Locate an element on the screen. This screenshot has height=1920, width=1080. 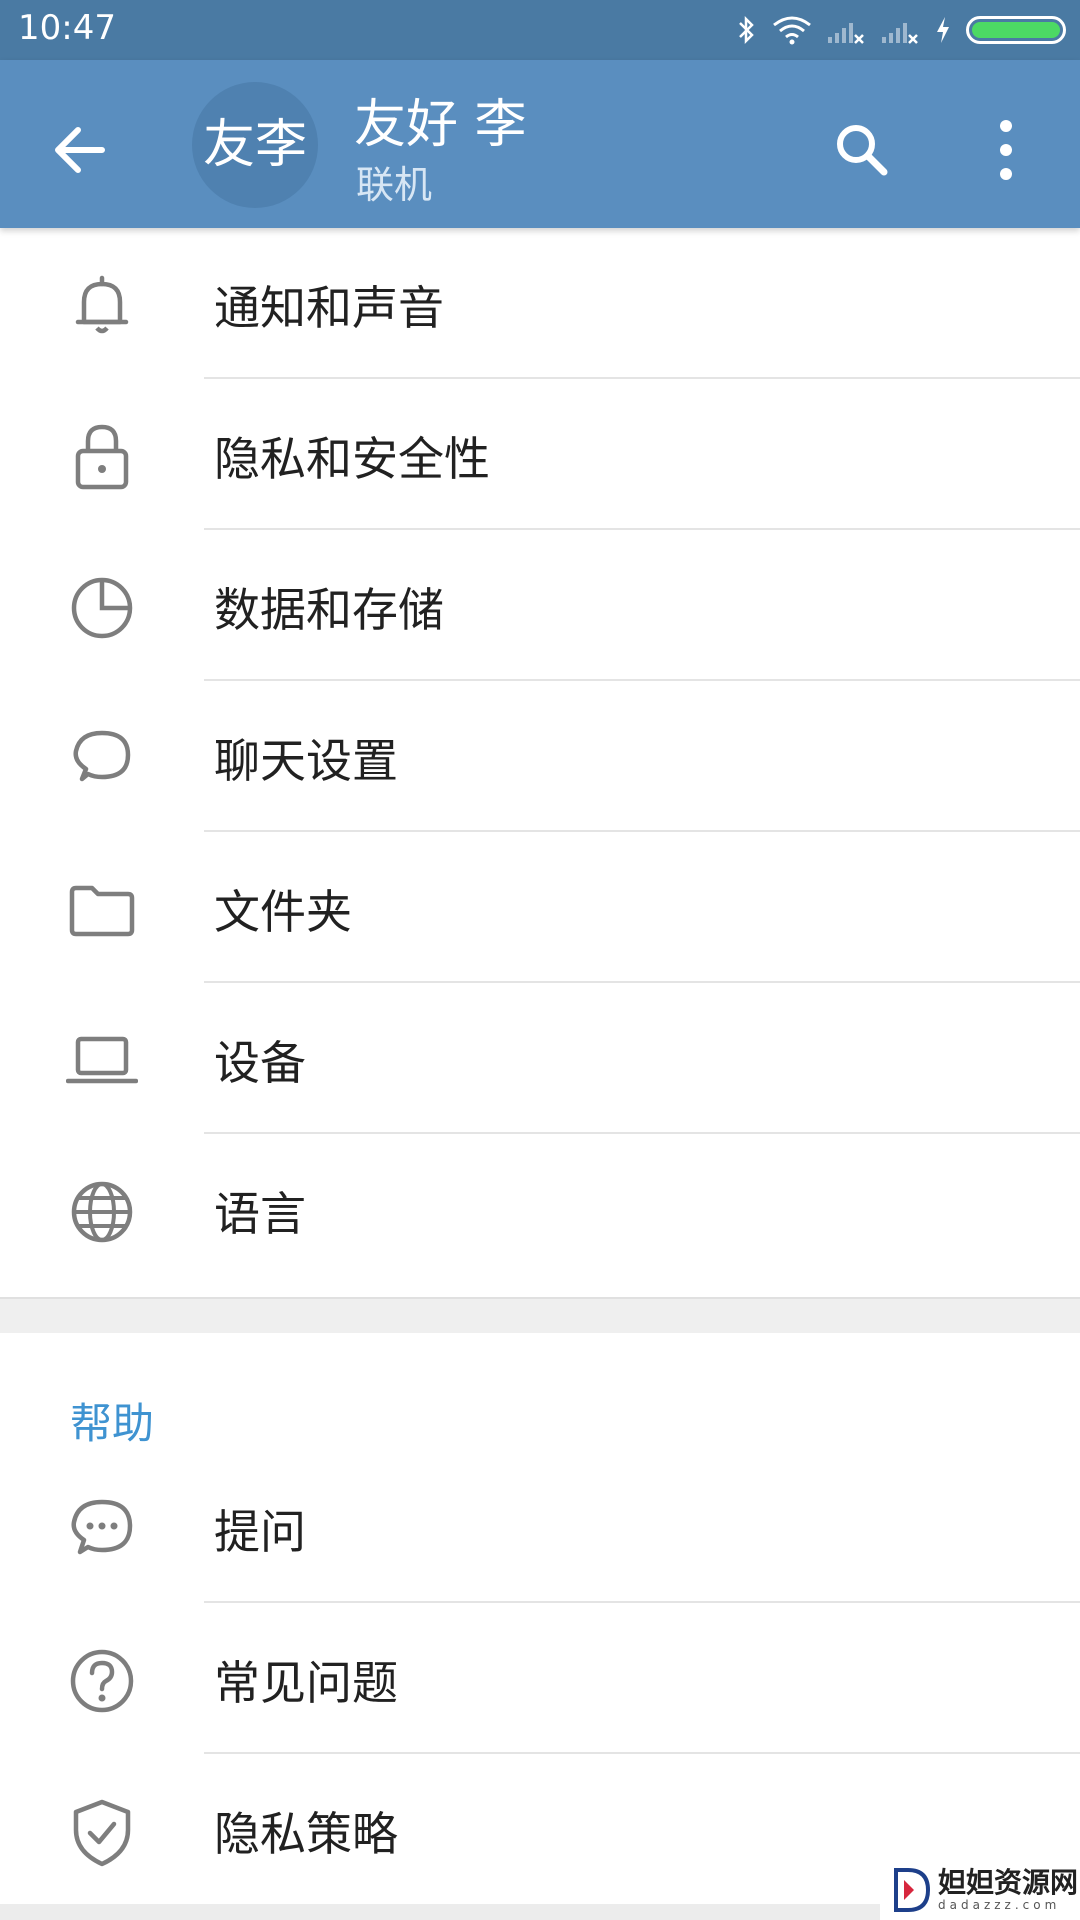
help-item-label: 隐私策略 is located at coordinates (306, 1834).